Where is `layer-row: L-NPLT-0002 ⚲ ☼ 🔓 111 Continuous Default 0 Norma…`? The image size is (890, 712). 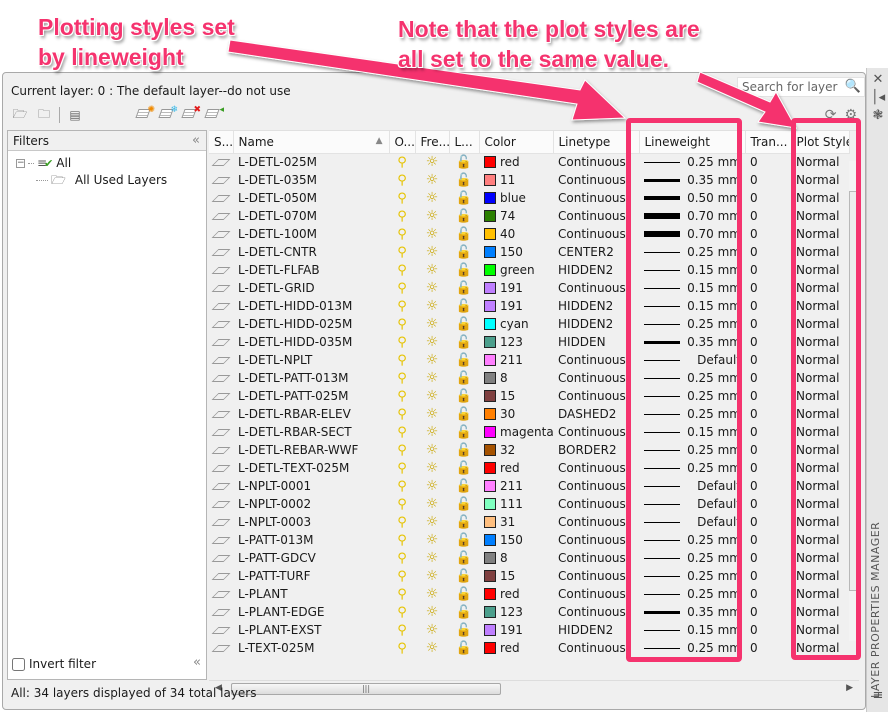
layer-row: L-NPLT-0002 ⚲ ☼ 🔓 111 Continuous Default 0 Norma… is located at coordinates (529, 504).